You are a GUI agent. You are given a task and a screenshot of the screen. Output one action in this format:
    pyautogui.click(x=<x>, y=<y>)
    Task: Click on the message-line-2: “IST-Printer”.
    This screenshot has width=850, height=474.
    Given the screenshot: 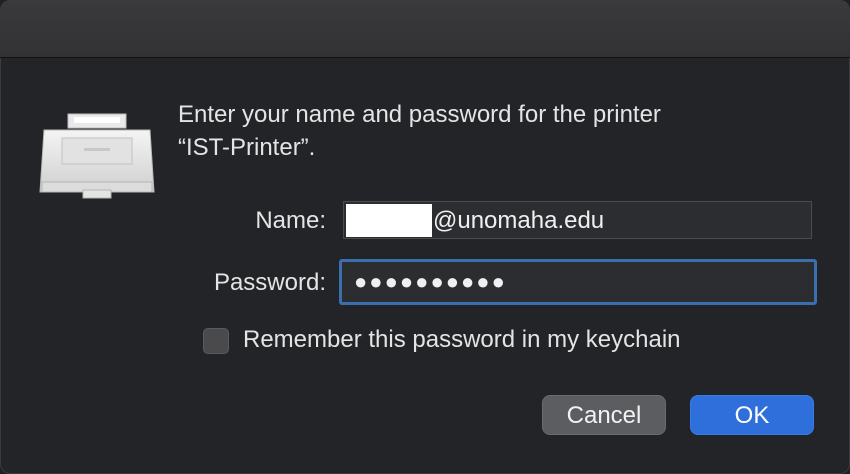 What is the action you would take?
    pyautogui.click(x=247, y=147)
    